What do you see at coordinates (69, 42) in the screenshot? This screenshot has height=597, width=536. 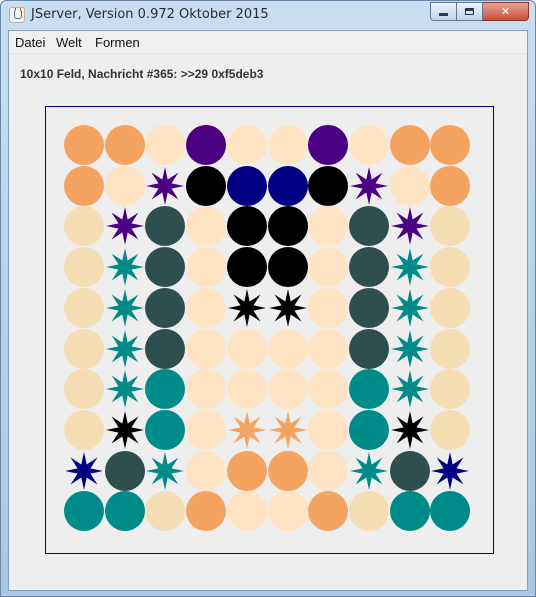 I see `menu-welt: Welt` at bounding box center [69, 42].